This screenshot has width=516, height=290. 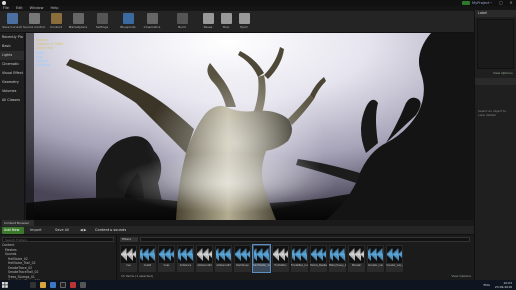 I want to click on clock-date: 23.09.2016, so click(x=503, y=287).